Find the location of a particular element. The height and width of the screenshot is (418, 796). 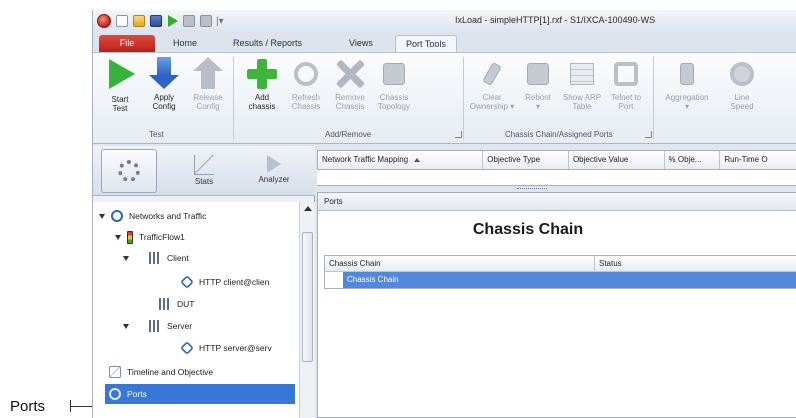

aggregation-icon is located at coordinates (687, 74).